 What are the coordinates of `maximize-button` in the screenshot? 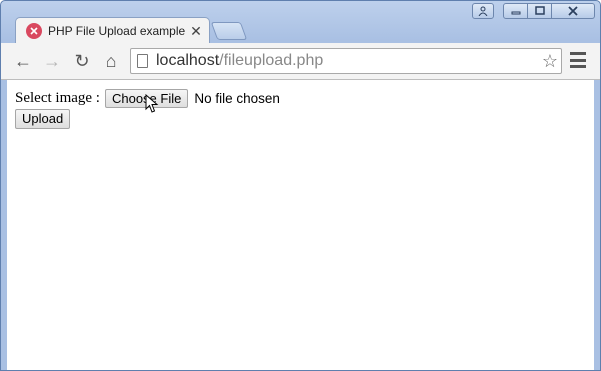 It's located at (540, 11).